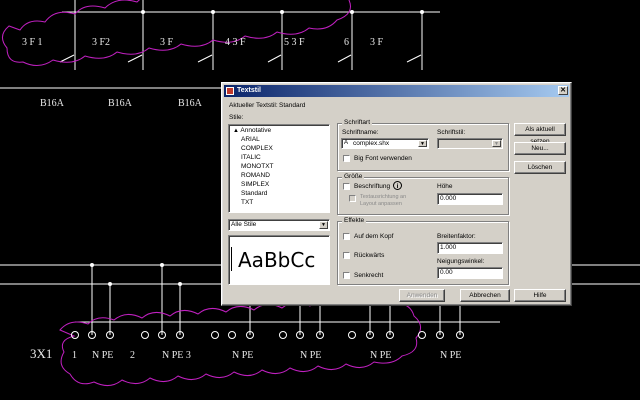 The image size is (640, 400). Describe the element at coordinates (292, 105) in the screenshot. I see `current-style-value: Standard` at that location.